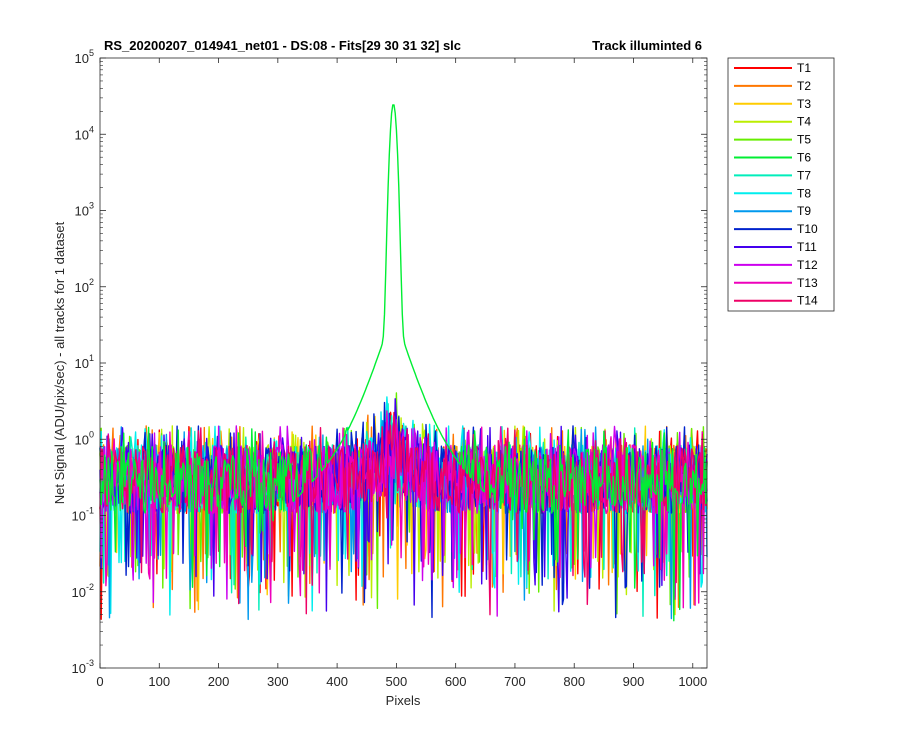  Describe the element at coordinates (692, 681) in the screenshot. I see `x-tick-label: 1000` at that location.